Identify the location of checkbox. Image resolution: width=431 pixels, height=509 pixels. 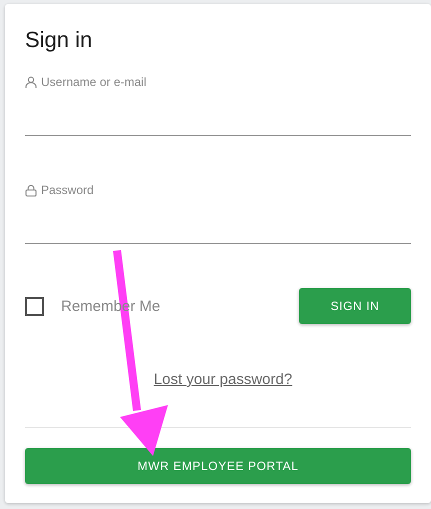
(34, 306).